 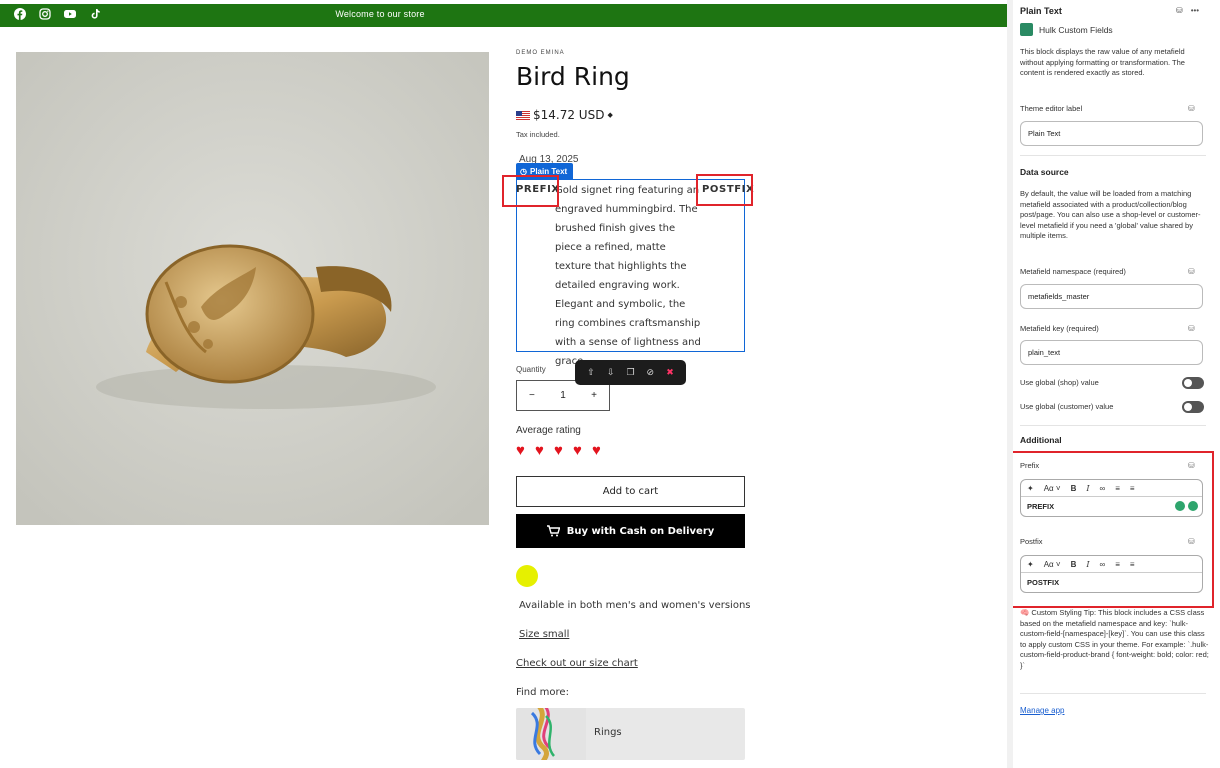 I want to click on find-more-label: Find more:, so click(x=542, y=692).